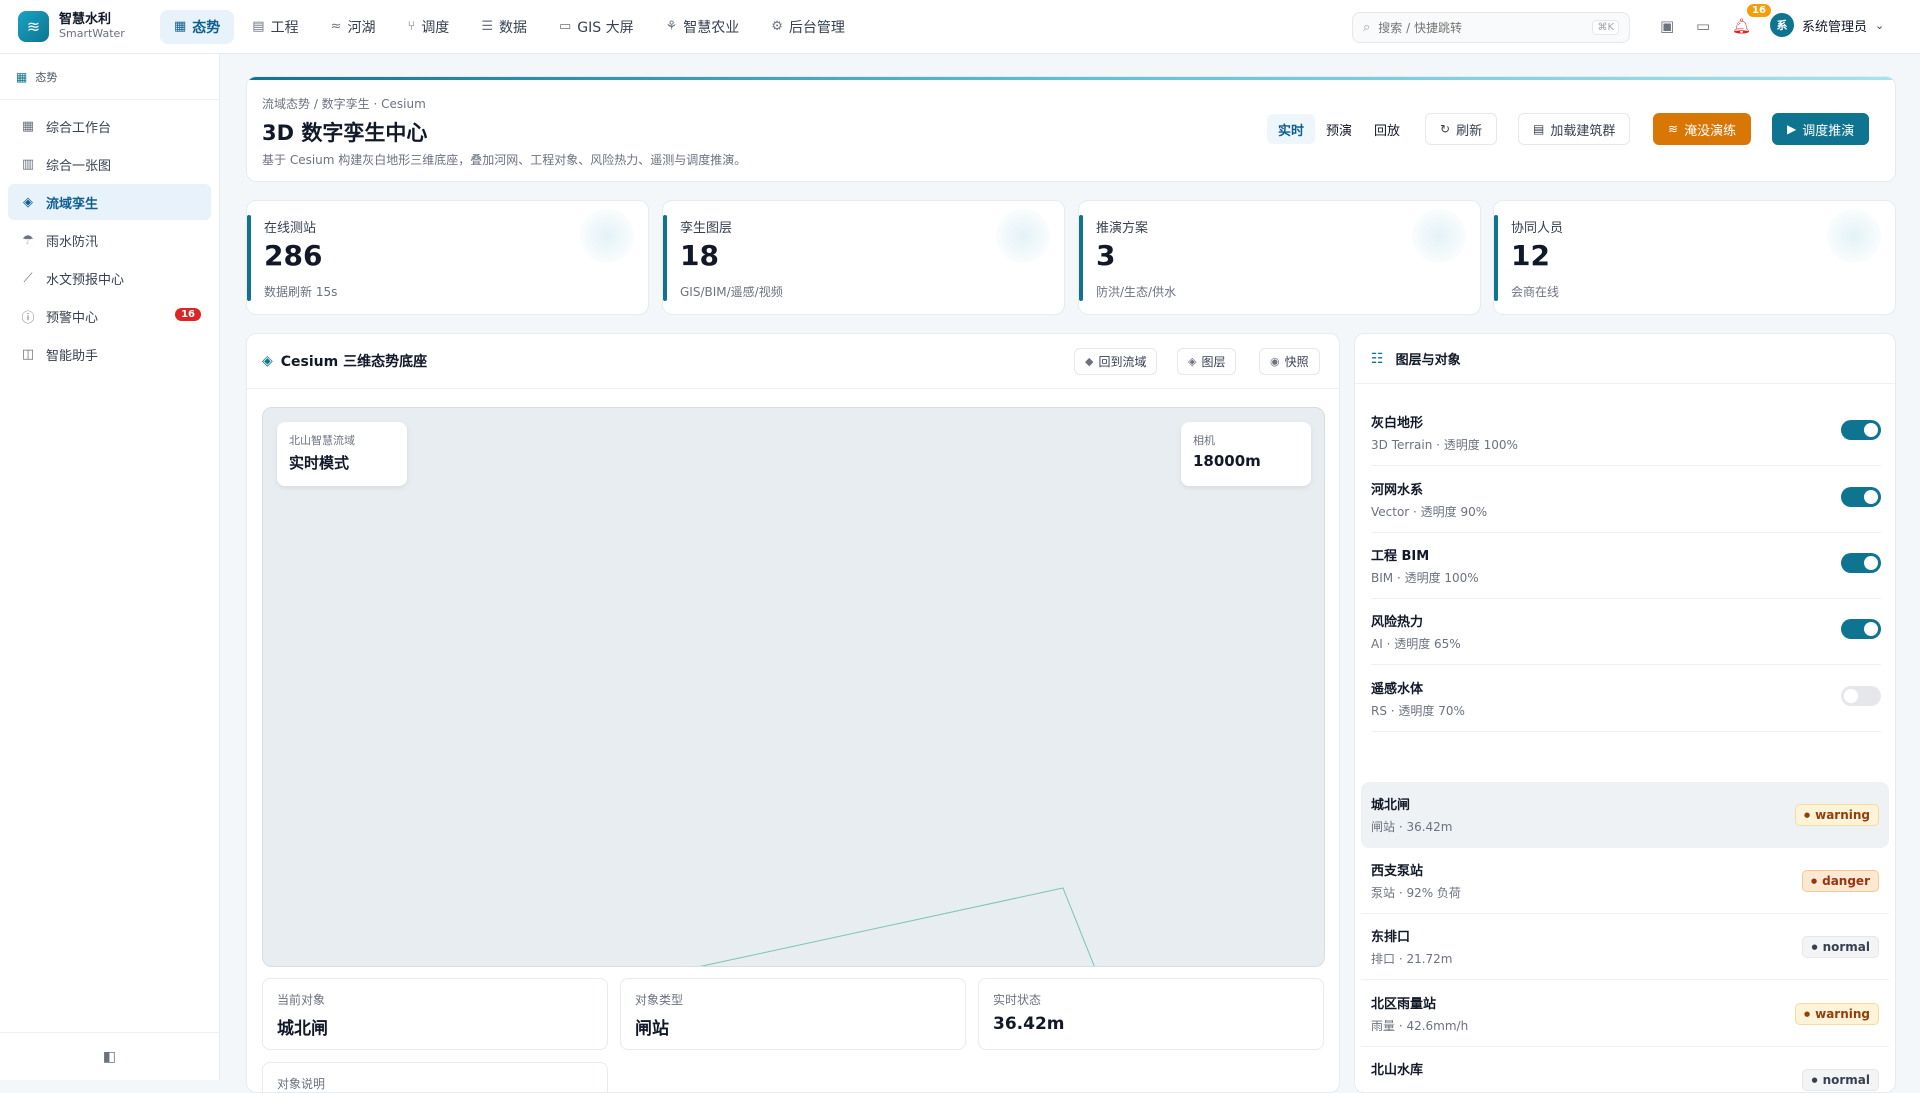 This screenshot has width=1920, height=1093. I want to click on database-icon: ☰, so click(487, 26).